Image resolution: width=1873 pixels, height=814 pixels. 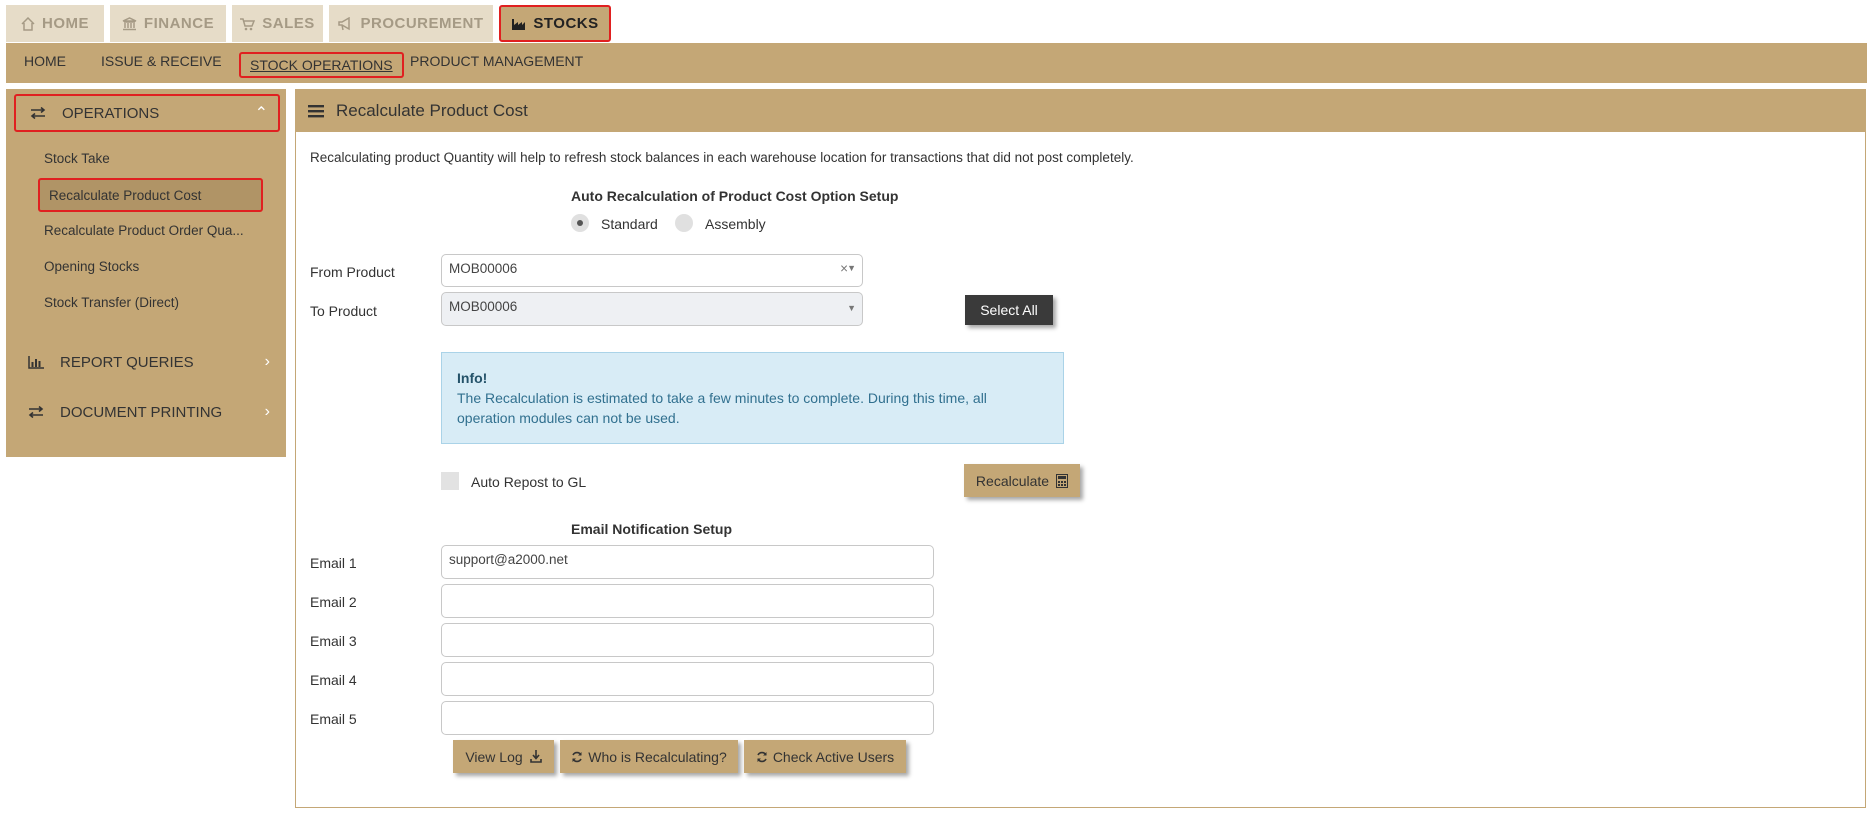 I want to click on tab-sales: SALES, so click(x=277, y=23).